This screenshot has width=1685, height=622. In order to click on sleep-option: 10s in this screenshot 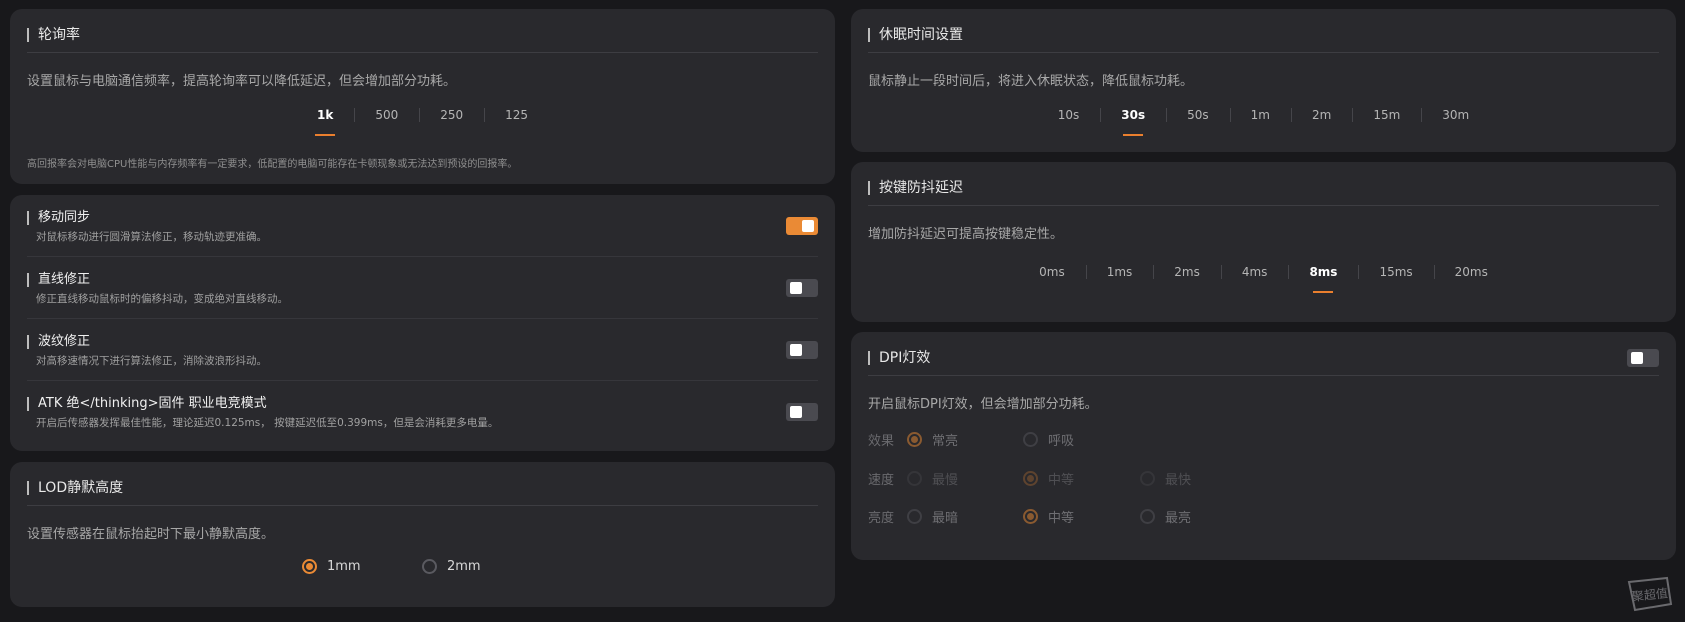, I will do `click(1069, 115)`.